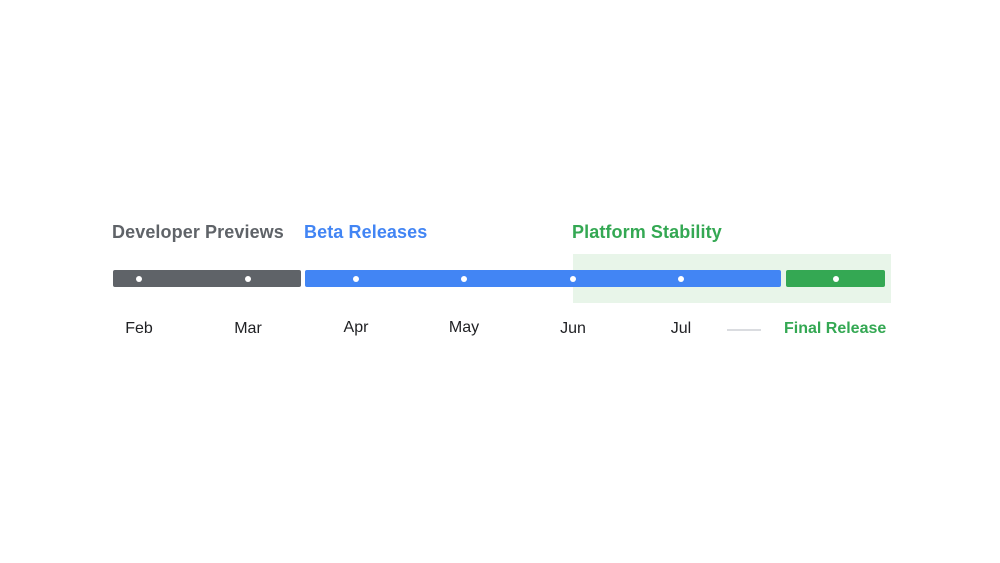 The image size is (1000, 563). Describe the element at coordinates (681, 328) in the screenshot. I see `month-label-jul: Jul` at that location.